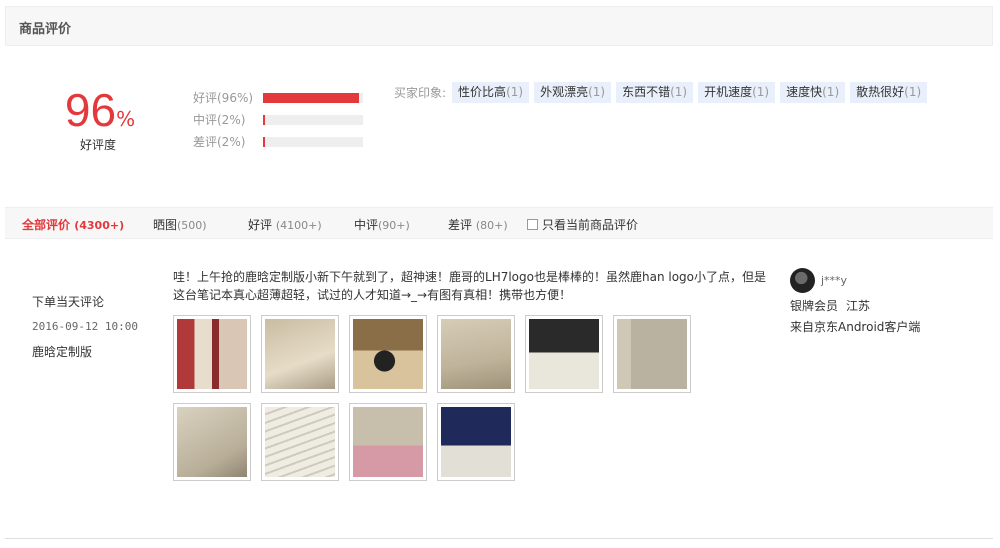 Image resolution: width=1000 pixels, height=548 pixels. What do you see at coordinates (802, 280) in the screenshot?
I see `avatar` at bounding box center [802, 280].